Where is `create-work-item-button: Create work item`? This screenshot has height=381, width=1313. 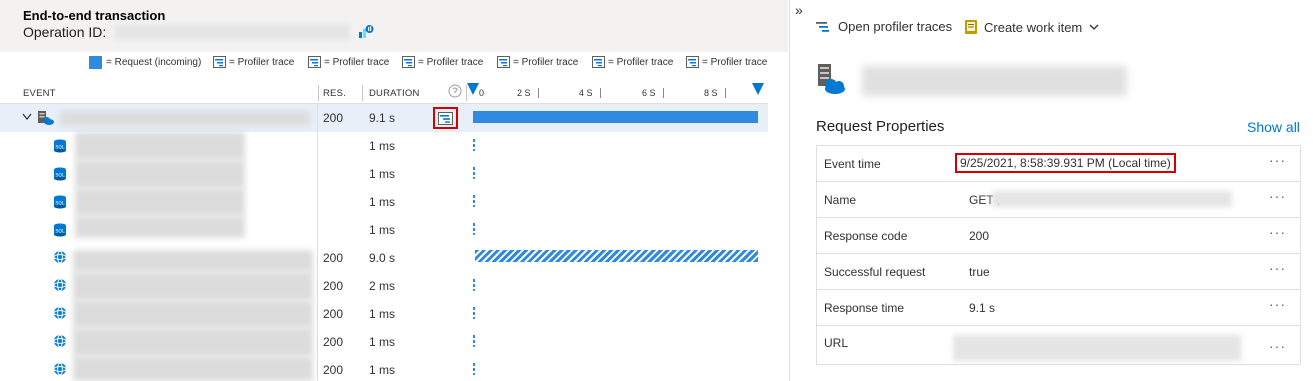
create-work-item-button: Create work item is located at coordinates (1034, 27).